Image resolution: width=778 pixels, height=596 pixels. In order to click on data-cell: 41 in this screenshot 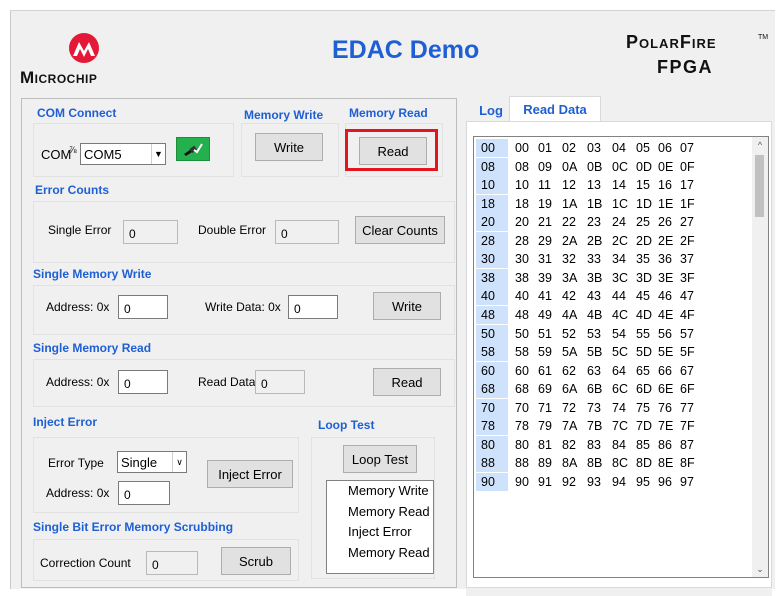, I will do `click(545, 296)`.